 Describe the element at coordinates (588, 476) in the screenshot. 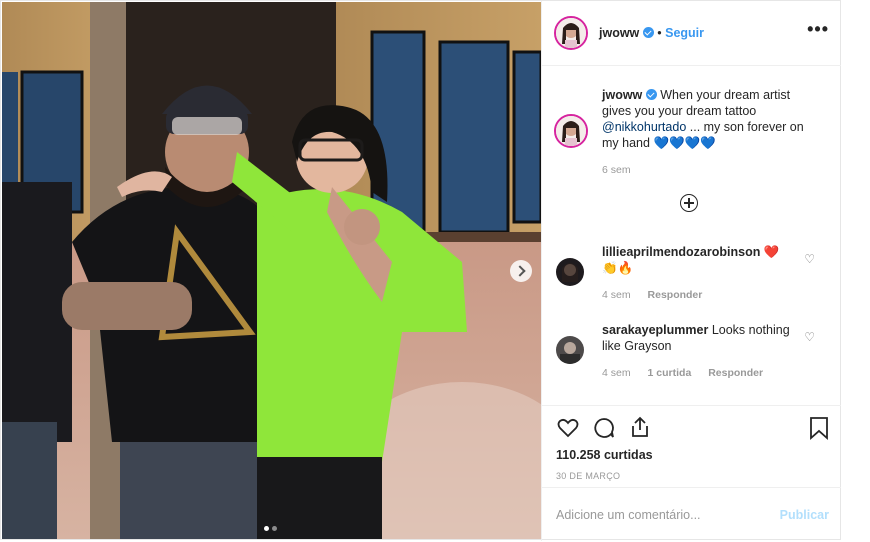

I see `post-date: 30 DE MARÇO` at that location.